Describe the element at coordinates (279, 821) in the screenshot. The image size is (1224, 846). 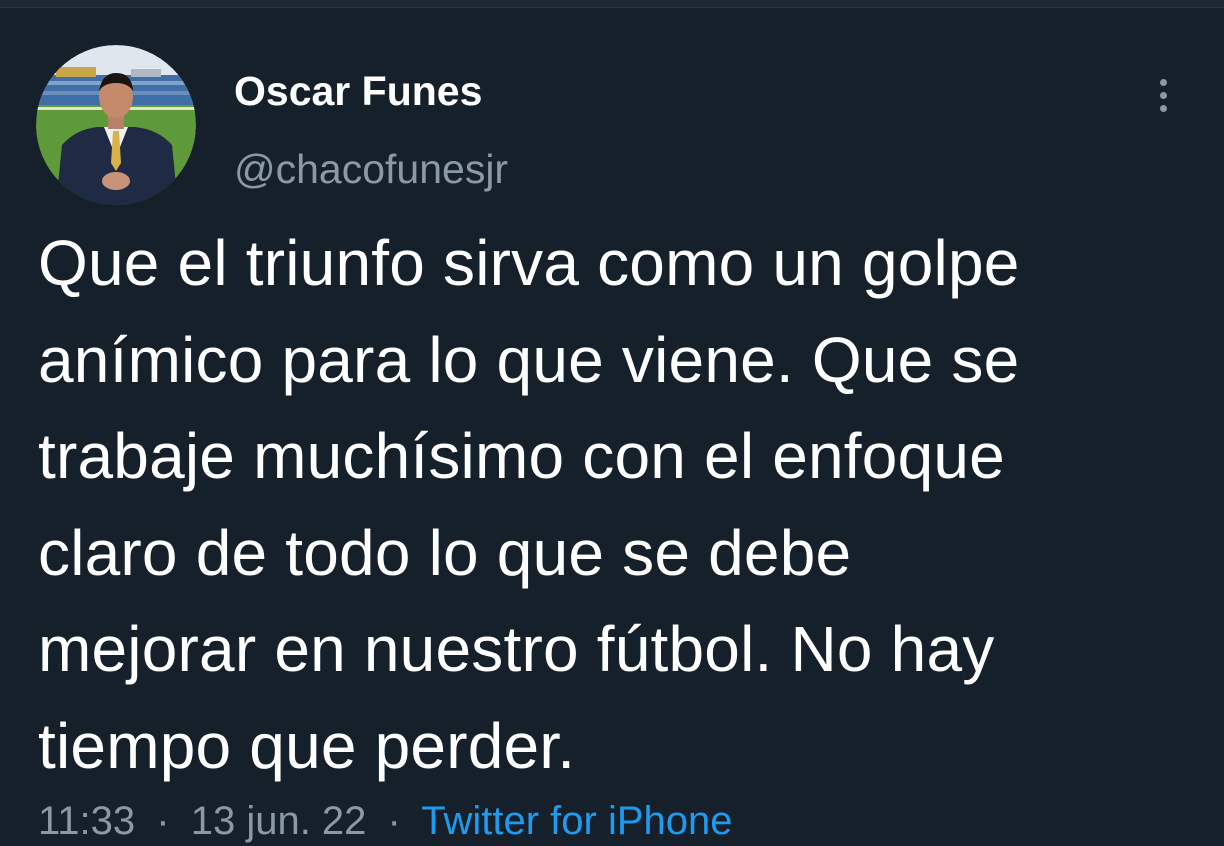
I see `tweet-date: 13 jun. 22` at that location.